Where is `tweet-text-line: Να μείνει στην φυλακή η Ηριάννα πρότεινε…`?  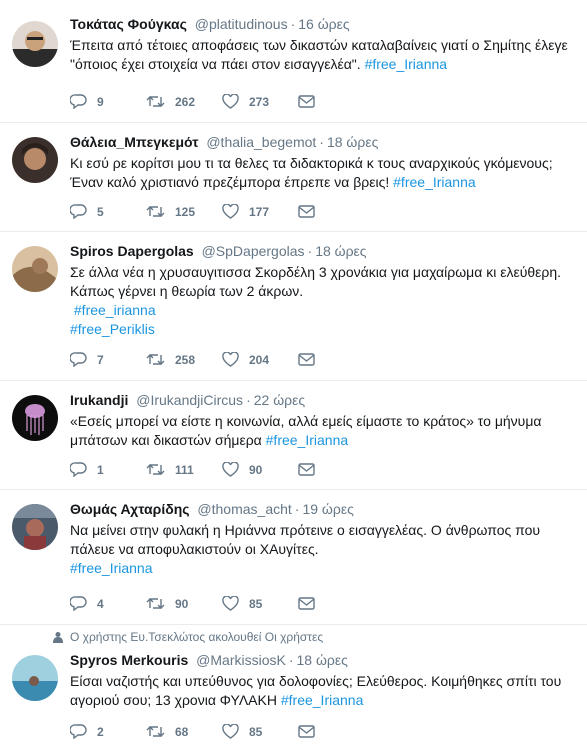 tweet-text-line: Να μείνει στην φυλακή η Ηριάννα πρότεινε… is located at coordinates (305, 530).